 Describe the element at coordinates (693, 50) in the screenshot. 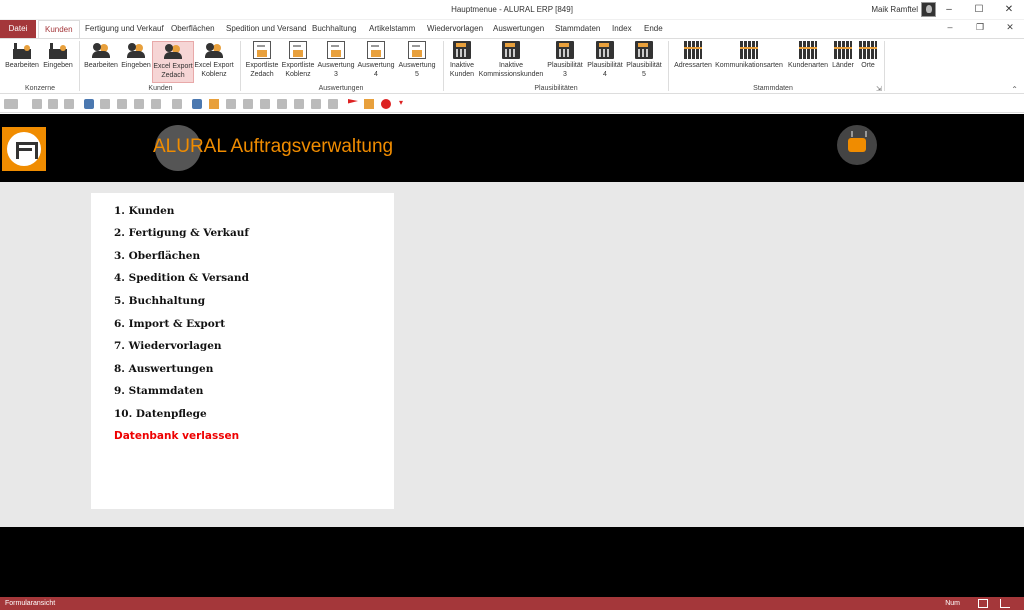

I see `binders-icon` at that location.